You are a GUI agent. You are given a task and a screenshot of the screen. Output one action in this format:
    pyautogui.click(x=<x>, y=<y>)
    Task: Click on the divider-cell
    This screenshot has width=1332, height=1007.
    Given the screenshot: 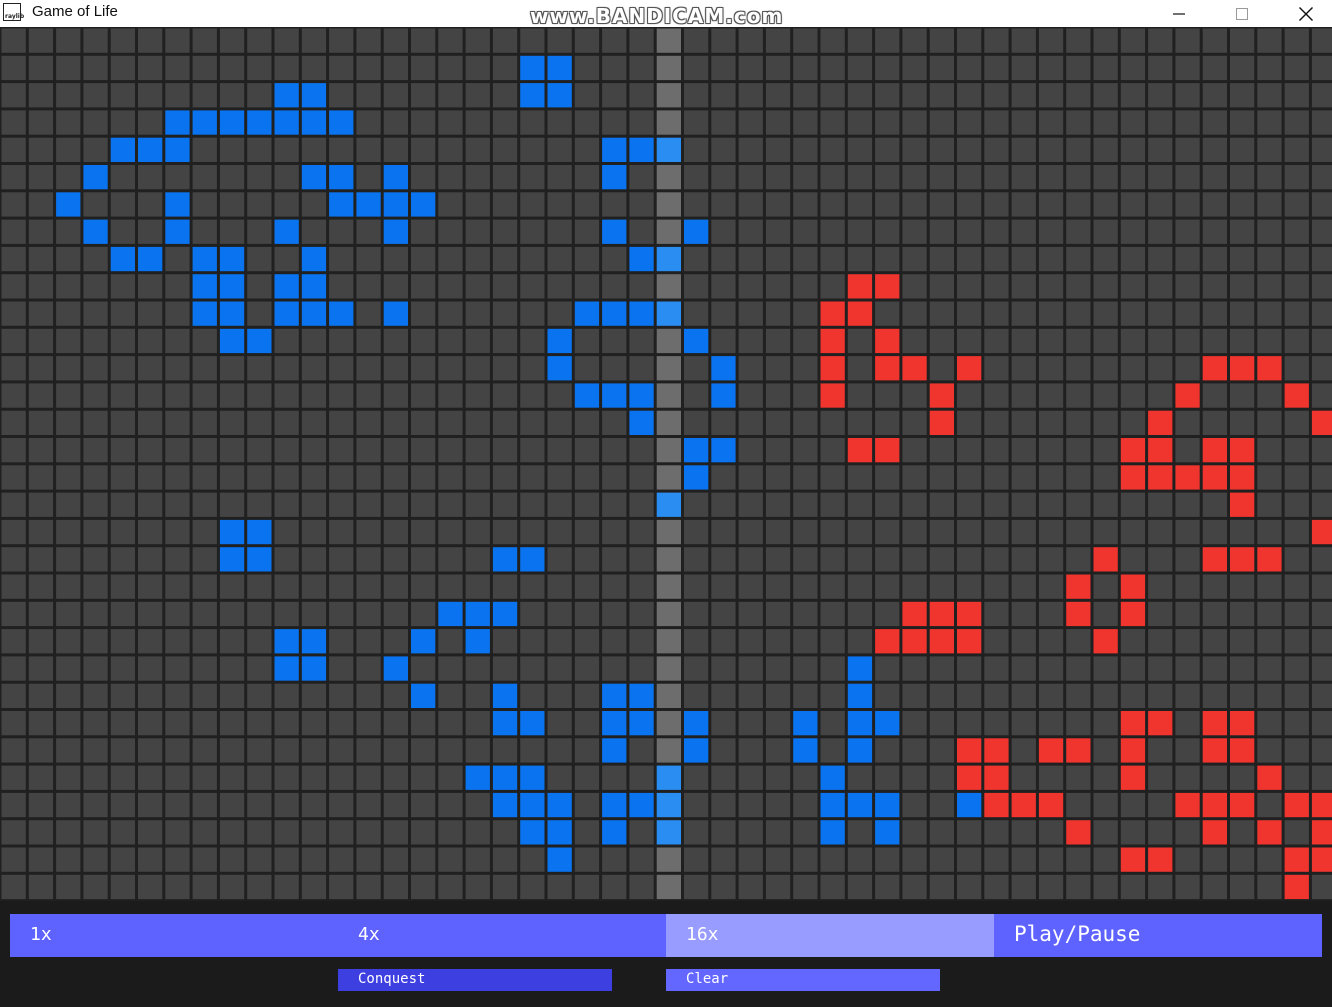 What is the action you would take?
    pyautogui.click(x=668, y=95)
    